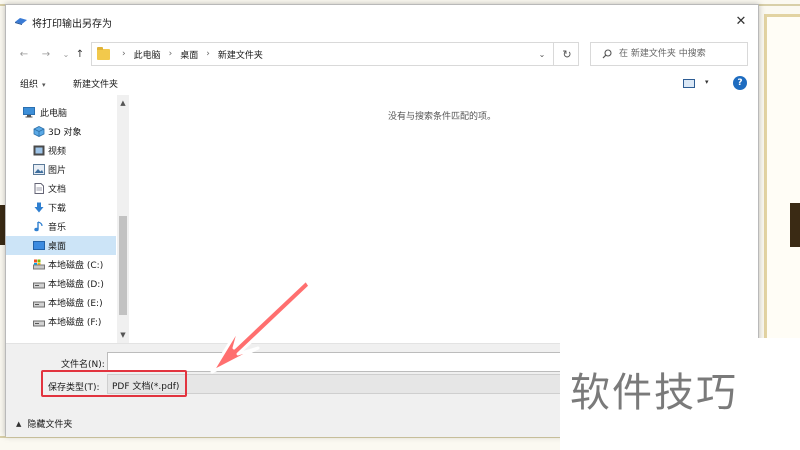 The width and height of the screenshot is (800, 450). I want to click on sidebar-item-label: 3D 对象, so click(65, 133).